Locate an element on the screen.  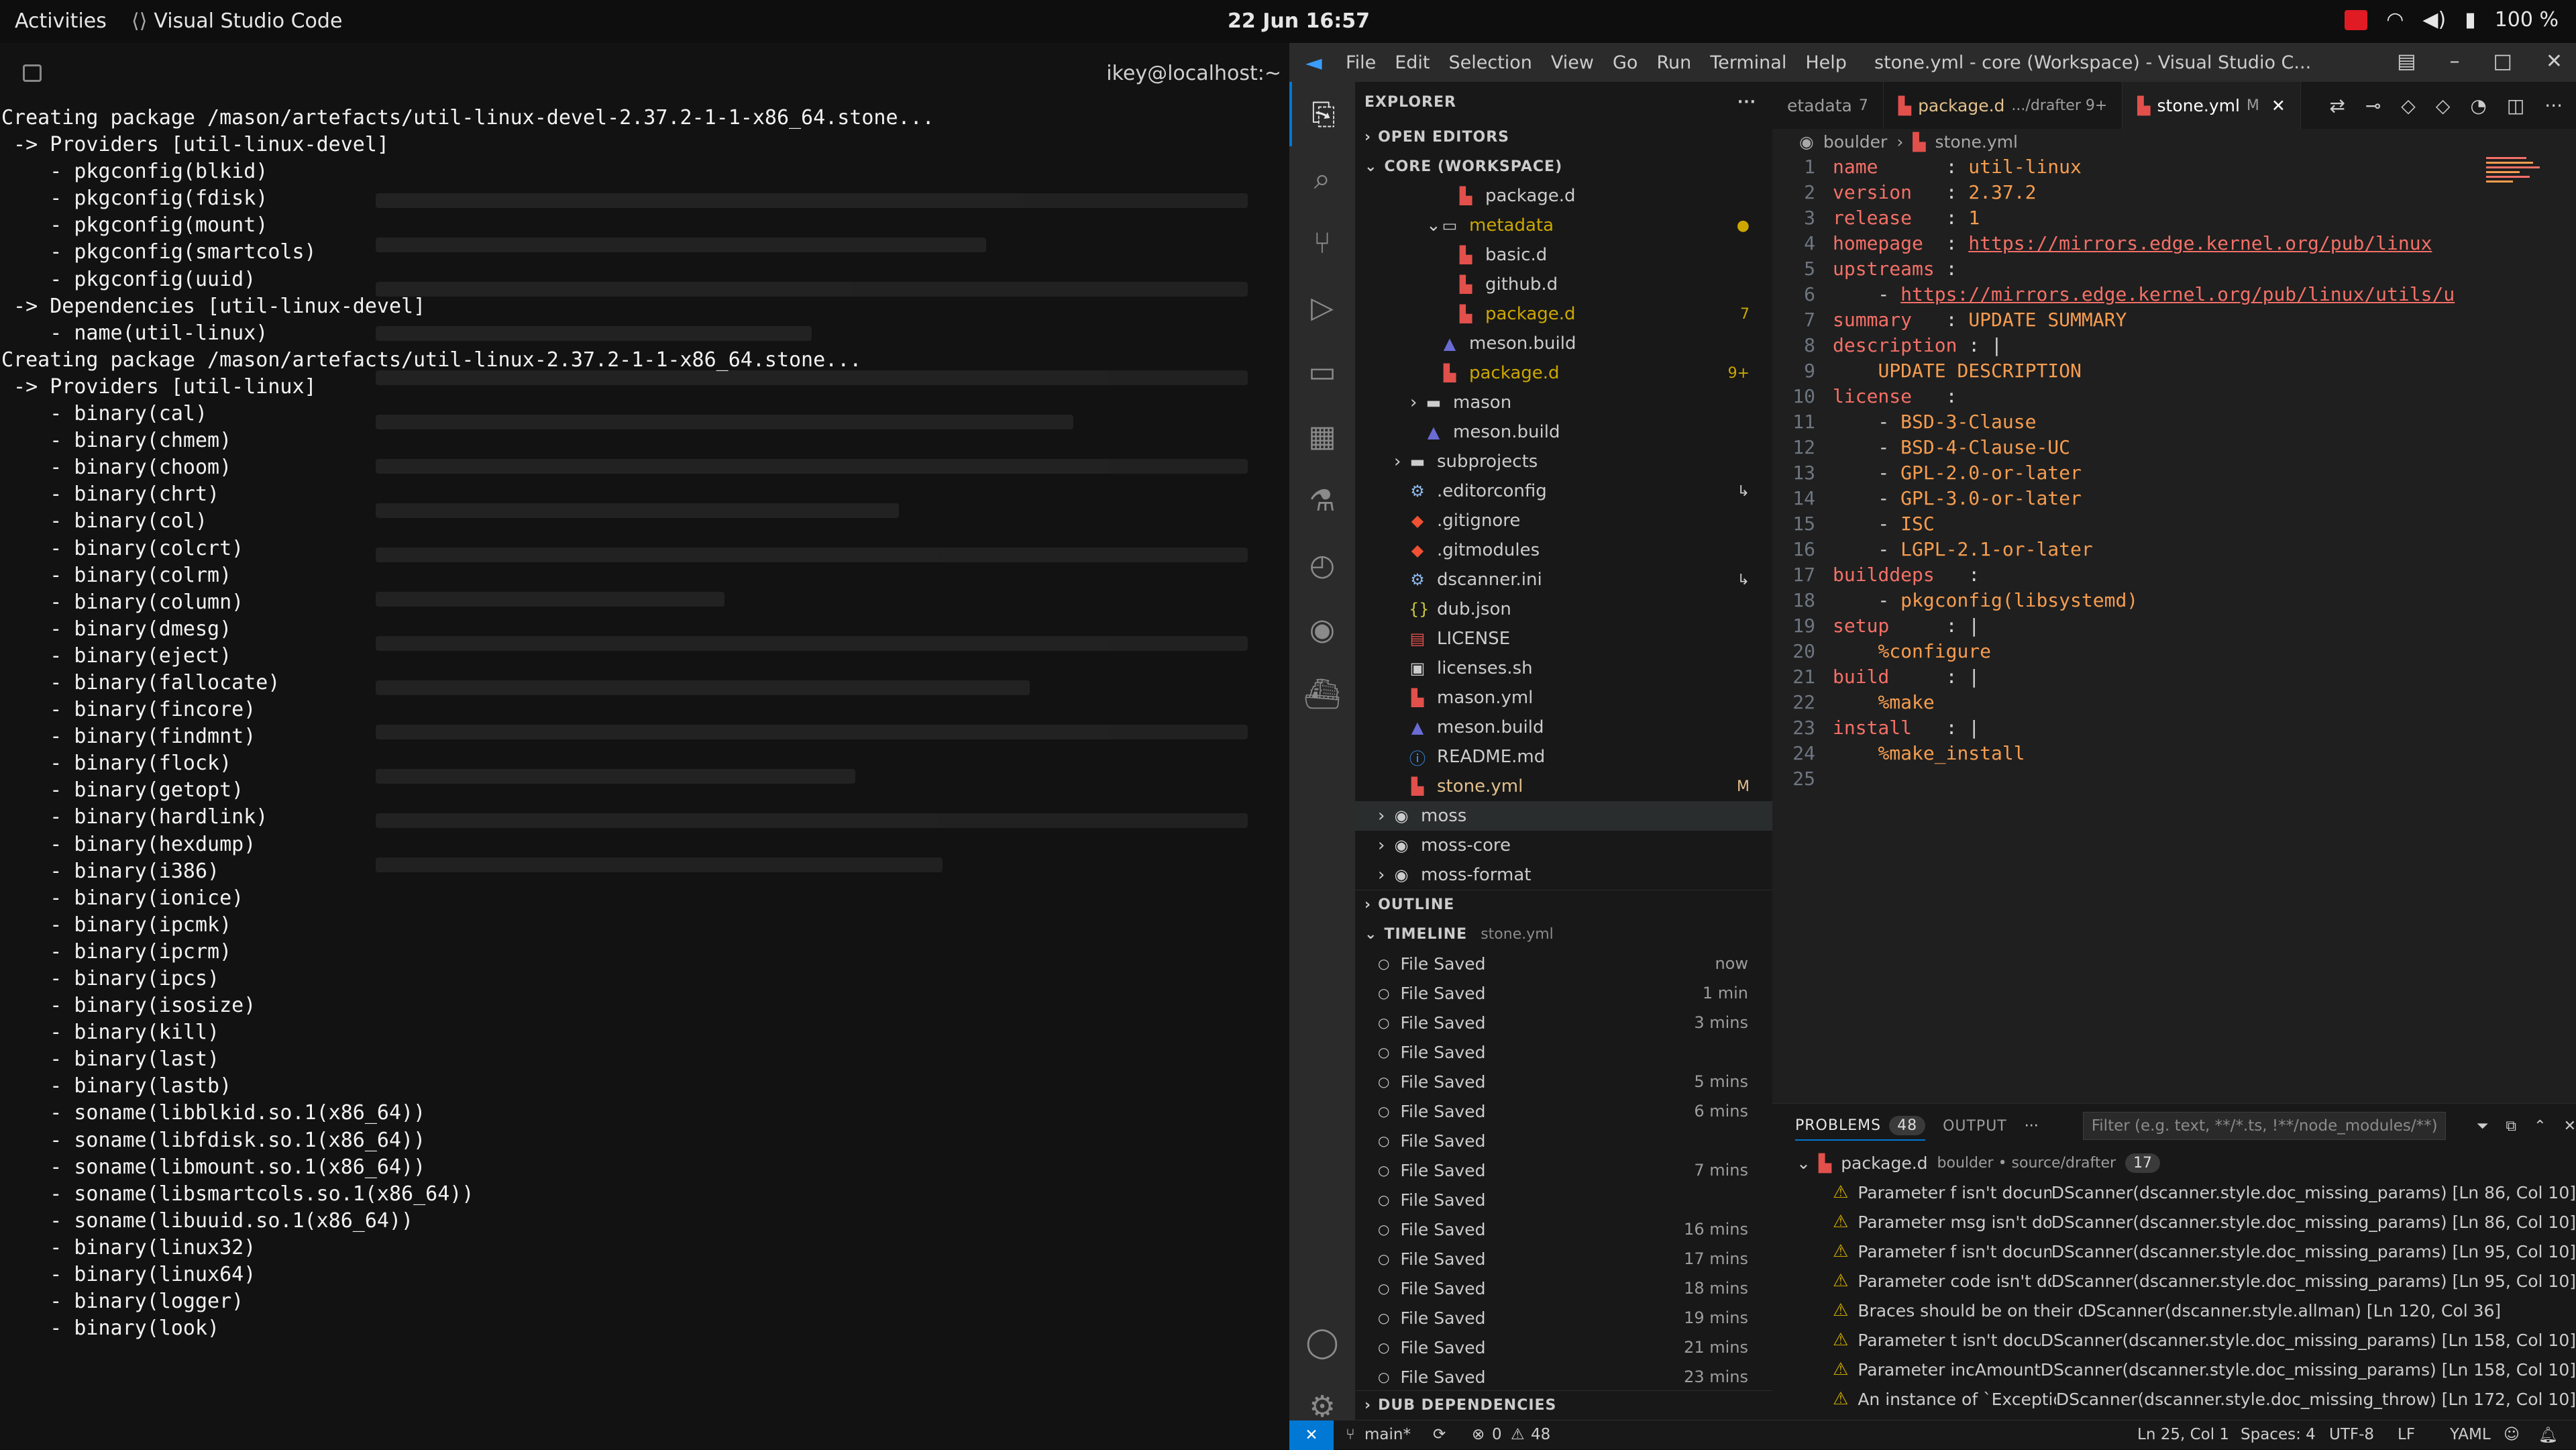
code-line: 23 install : | is located at coordinates (2174, 728).